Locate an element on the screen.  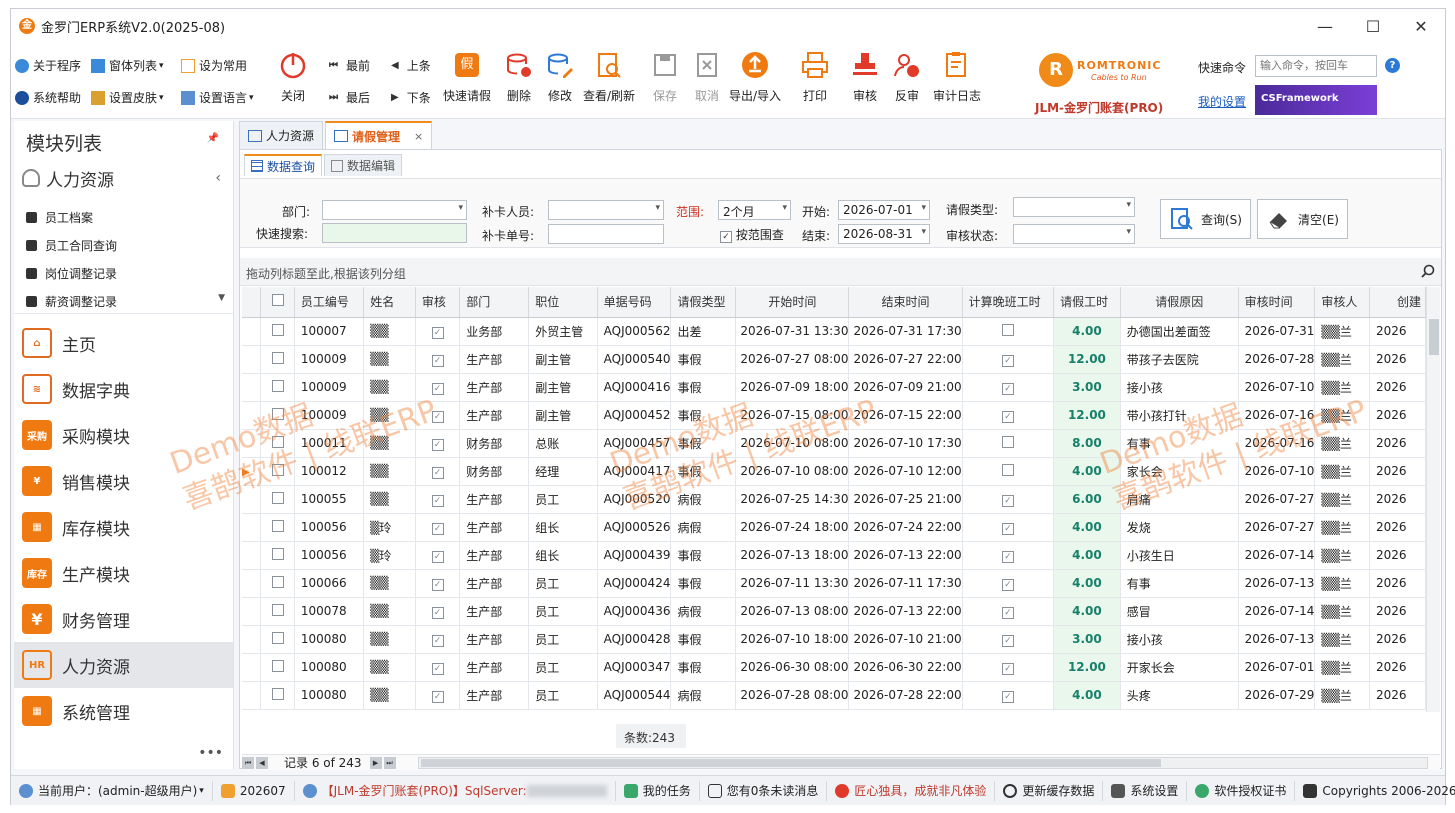
sidebar-item-salary-adjust: 薪资调整记录 is located at coordinates (71, 301).